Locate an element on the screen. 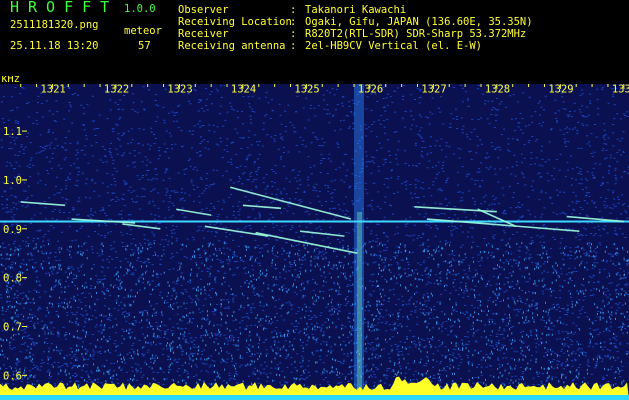 The width and height of the screenshot is (629, 400). antenna-label: Receiving antenna is located at coordinates (232, 46).